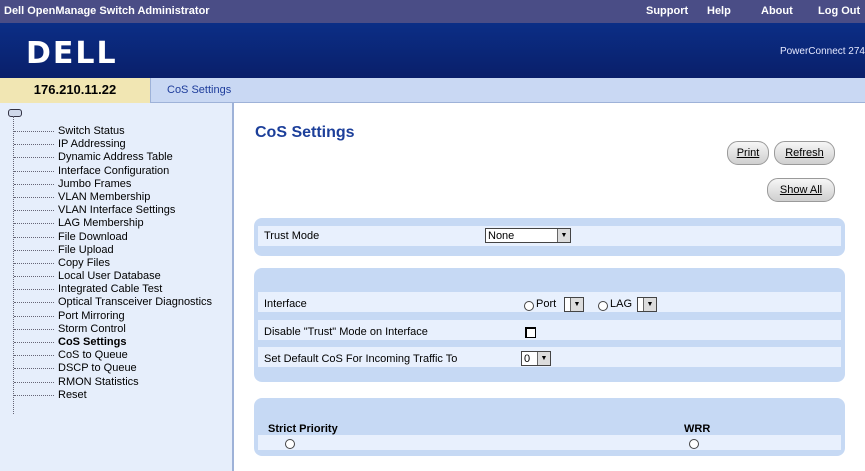 The image size is (865, 471). What do you see at coordinates (113, 329) in the screenshot?
I see `sidebar-item-storm-control: Storm Control` at bounding box center [113, 329].